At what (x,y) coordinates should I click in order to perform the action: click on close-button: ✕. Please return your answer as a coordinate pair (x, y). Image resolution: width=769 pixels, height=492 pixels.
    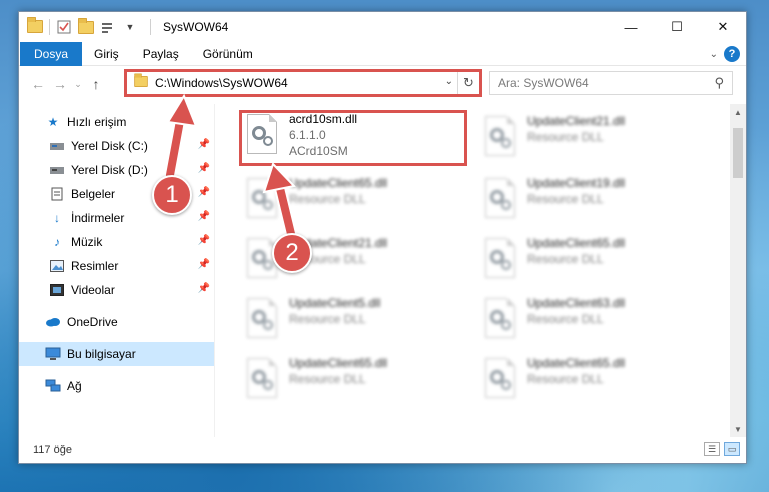
    Looking at the image, I should click on (723, 27).